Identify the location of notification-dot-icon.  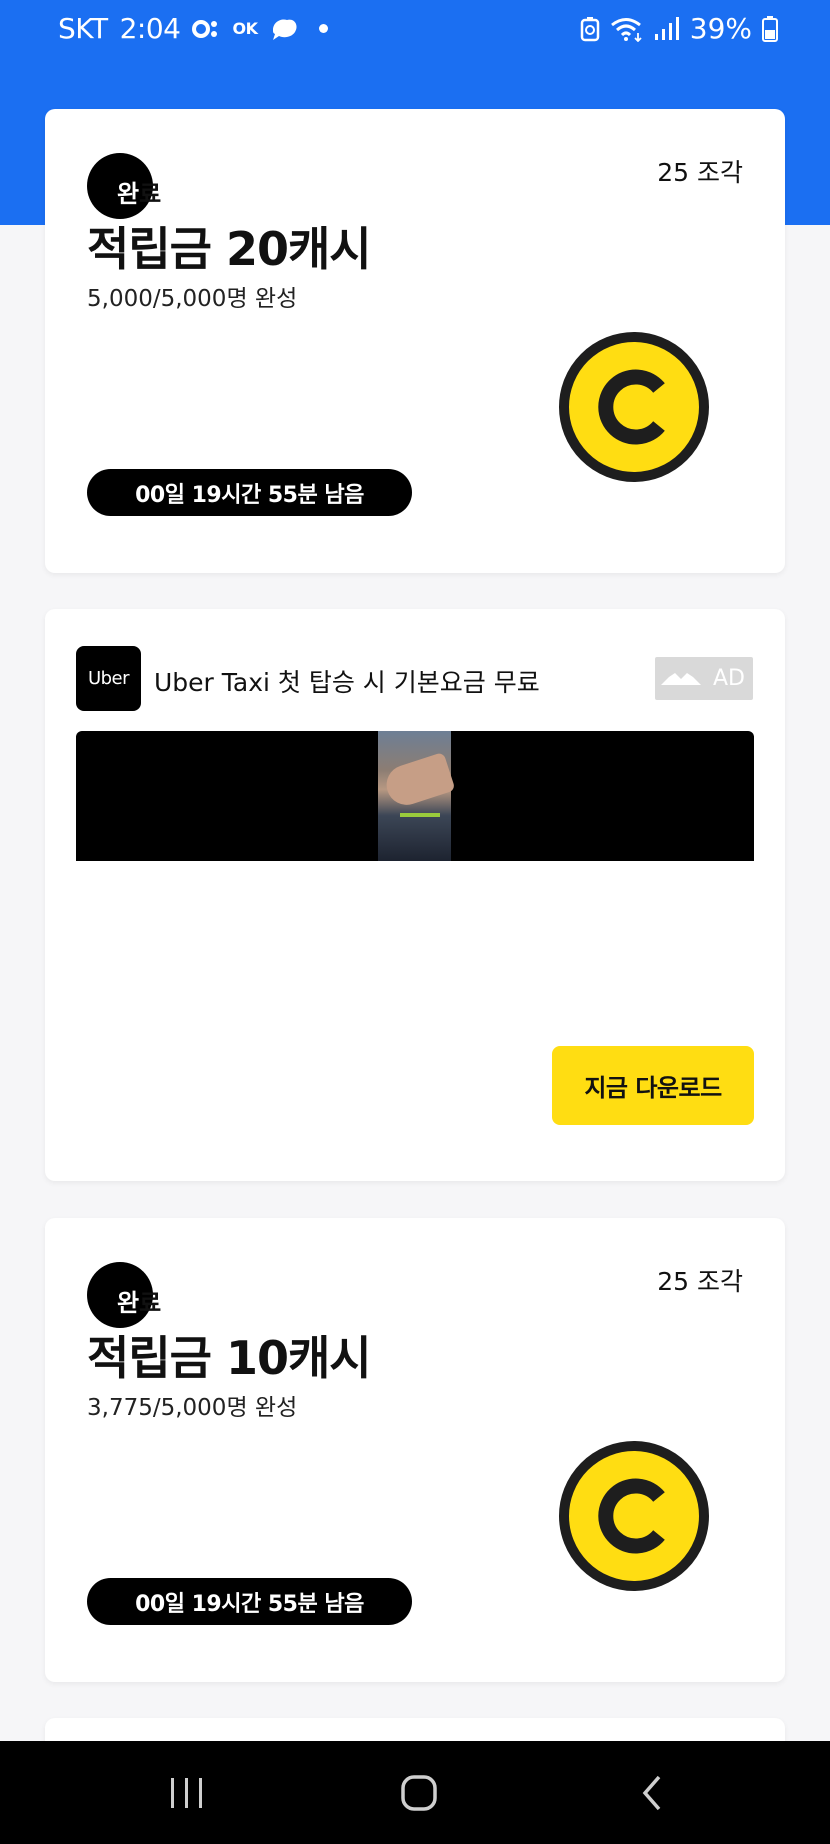
(324, 28).